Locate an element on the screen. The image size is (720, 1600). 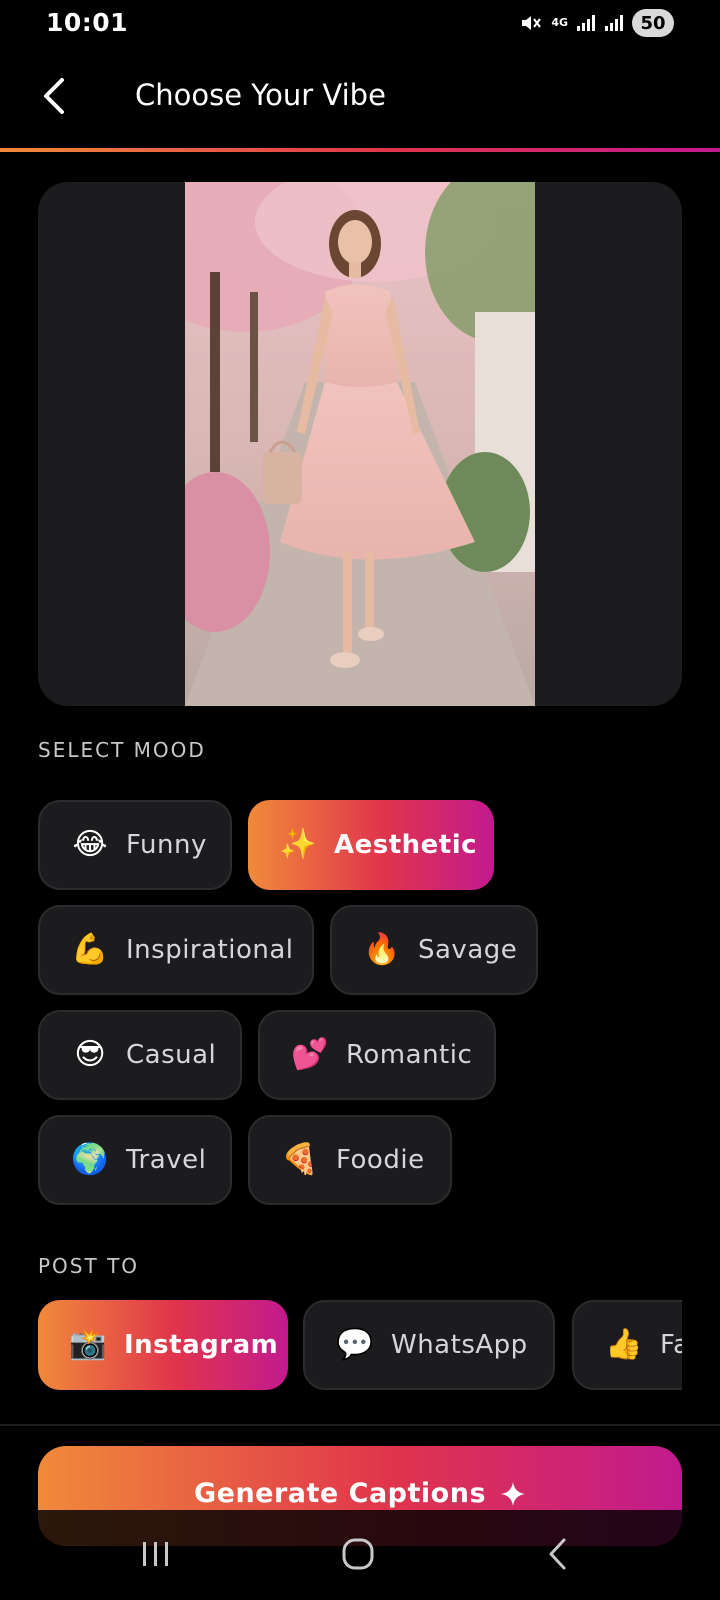
fire-emoji-icon: 🔥 is located at coordinates (382, 949).